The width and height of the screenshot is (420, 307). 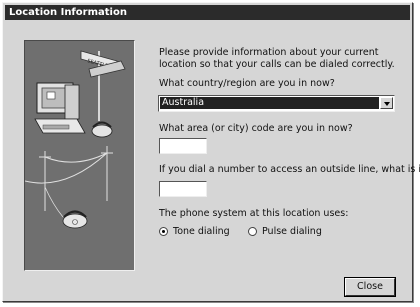 I want to click on pulse-dialing-label: Pulse dialing, so click(x=292, y=231).